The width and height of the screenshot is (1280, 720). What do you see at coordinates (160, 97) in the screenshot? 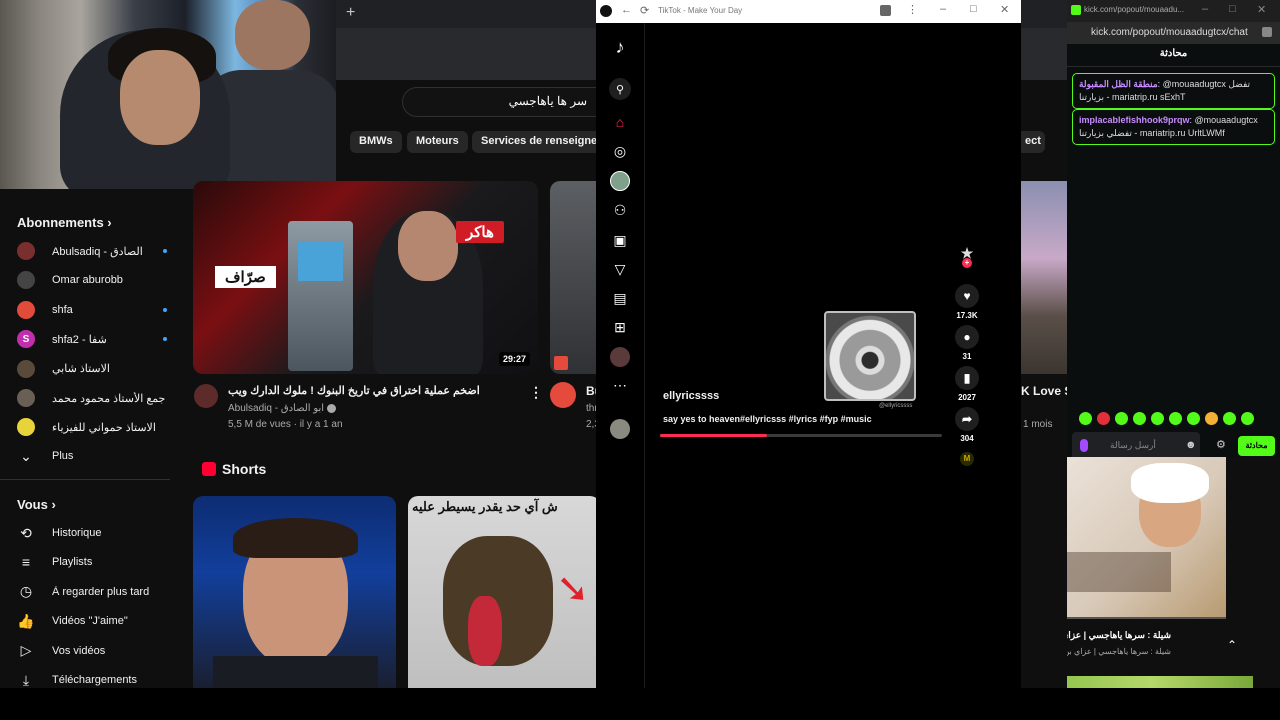
I see `webcam-face-left` at bounding box center [160, 97].